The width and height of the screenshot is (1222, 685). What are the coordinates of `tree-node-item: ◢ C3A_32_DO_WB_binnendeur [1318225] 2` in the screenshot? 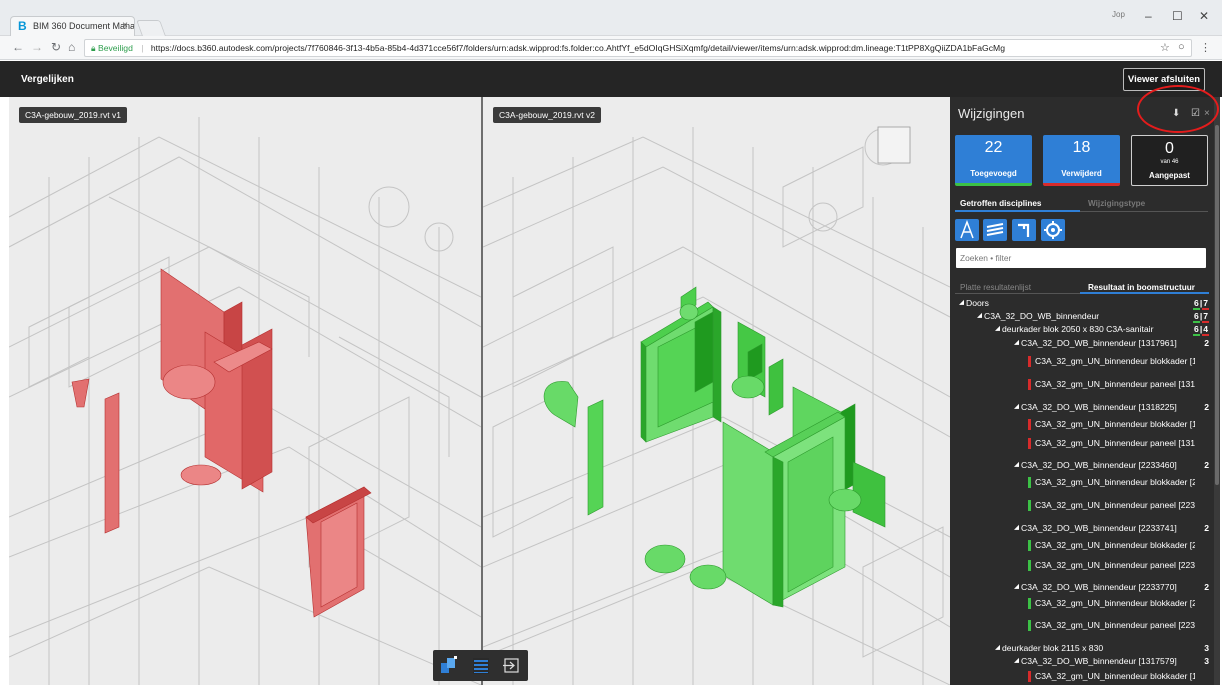 It's located at (1082, 407).